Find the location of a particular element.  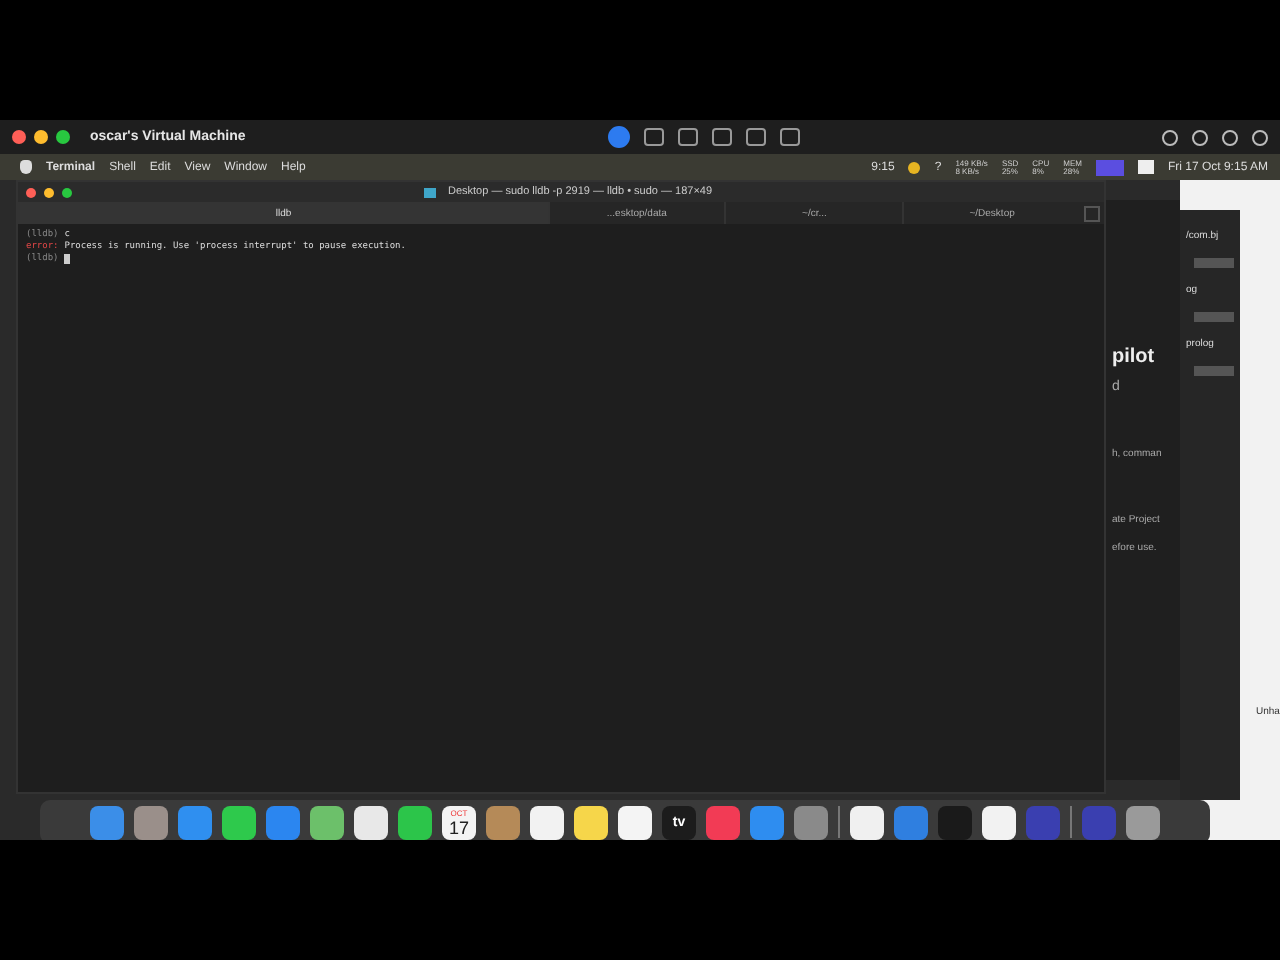

calendar-day: 17 is located at coordinates (458, 827).